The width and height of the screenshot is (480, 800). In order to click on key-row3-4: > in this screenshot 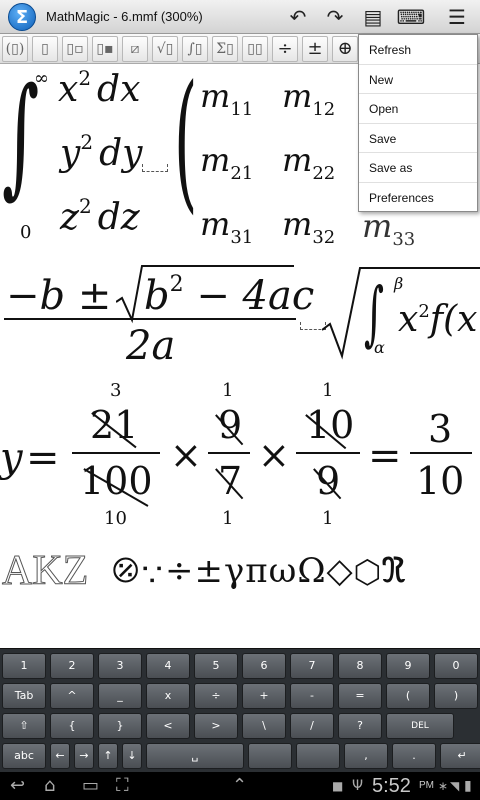, I will do `click(216, 726)`.